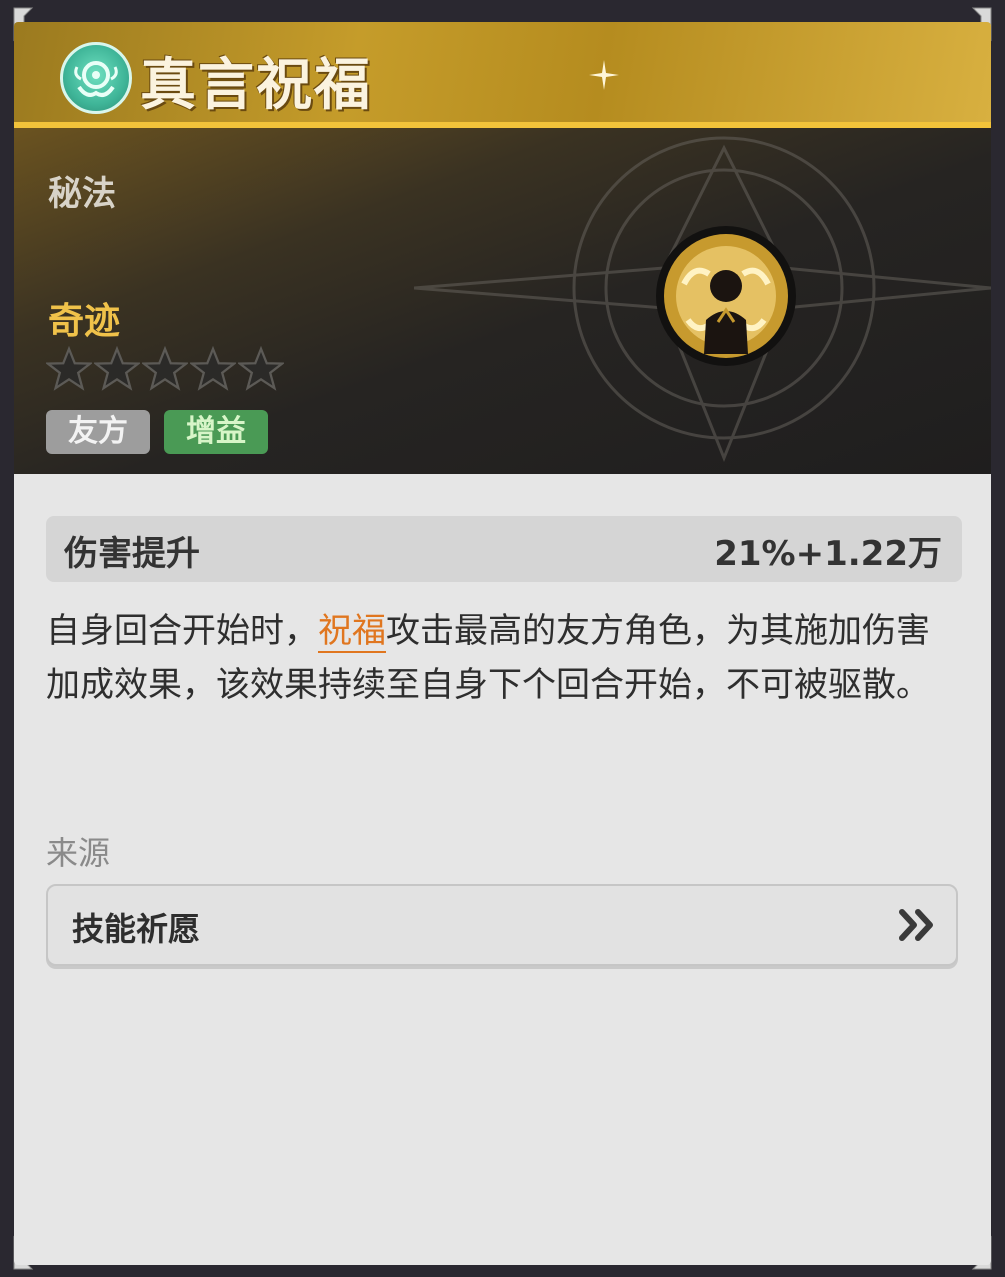 The width and height of the screenshot is (1005, 1277). I want to click on keyword-link-blessing: 祝福, so click(352, 632).